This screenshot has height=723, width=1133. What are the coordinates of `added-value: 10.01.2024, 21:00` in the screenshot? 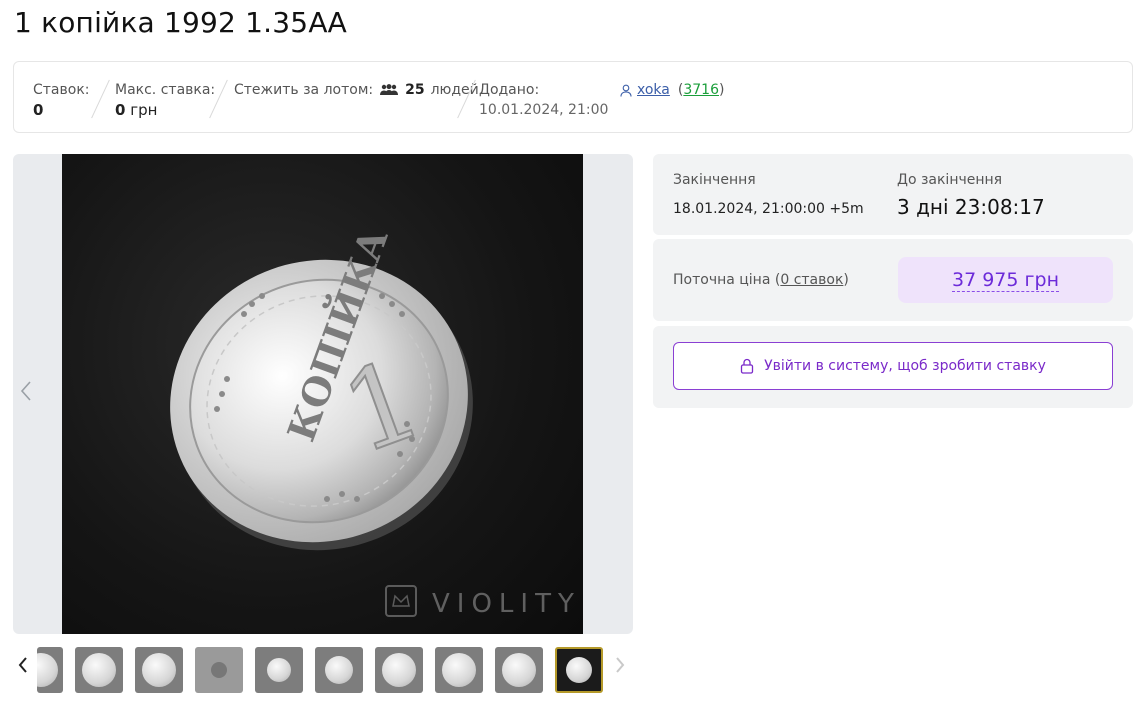 It's located at (544, 110).